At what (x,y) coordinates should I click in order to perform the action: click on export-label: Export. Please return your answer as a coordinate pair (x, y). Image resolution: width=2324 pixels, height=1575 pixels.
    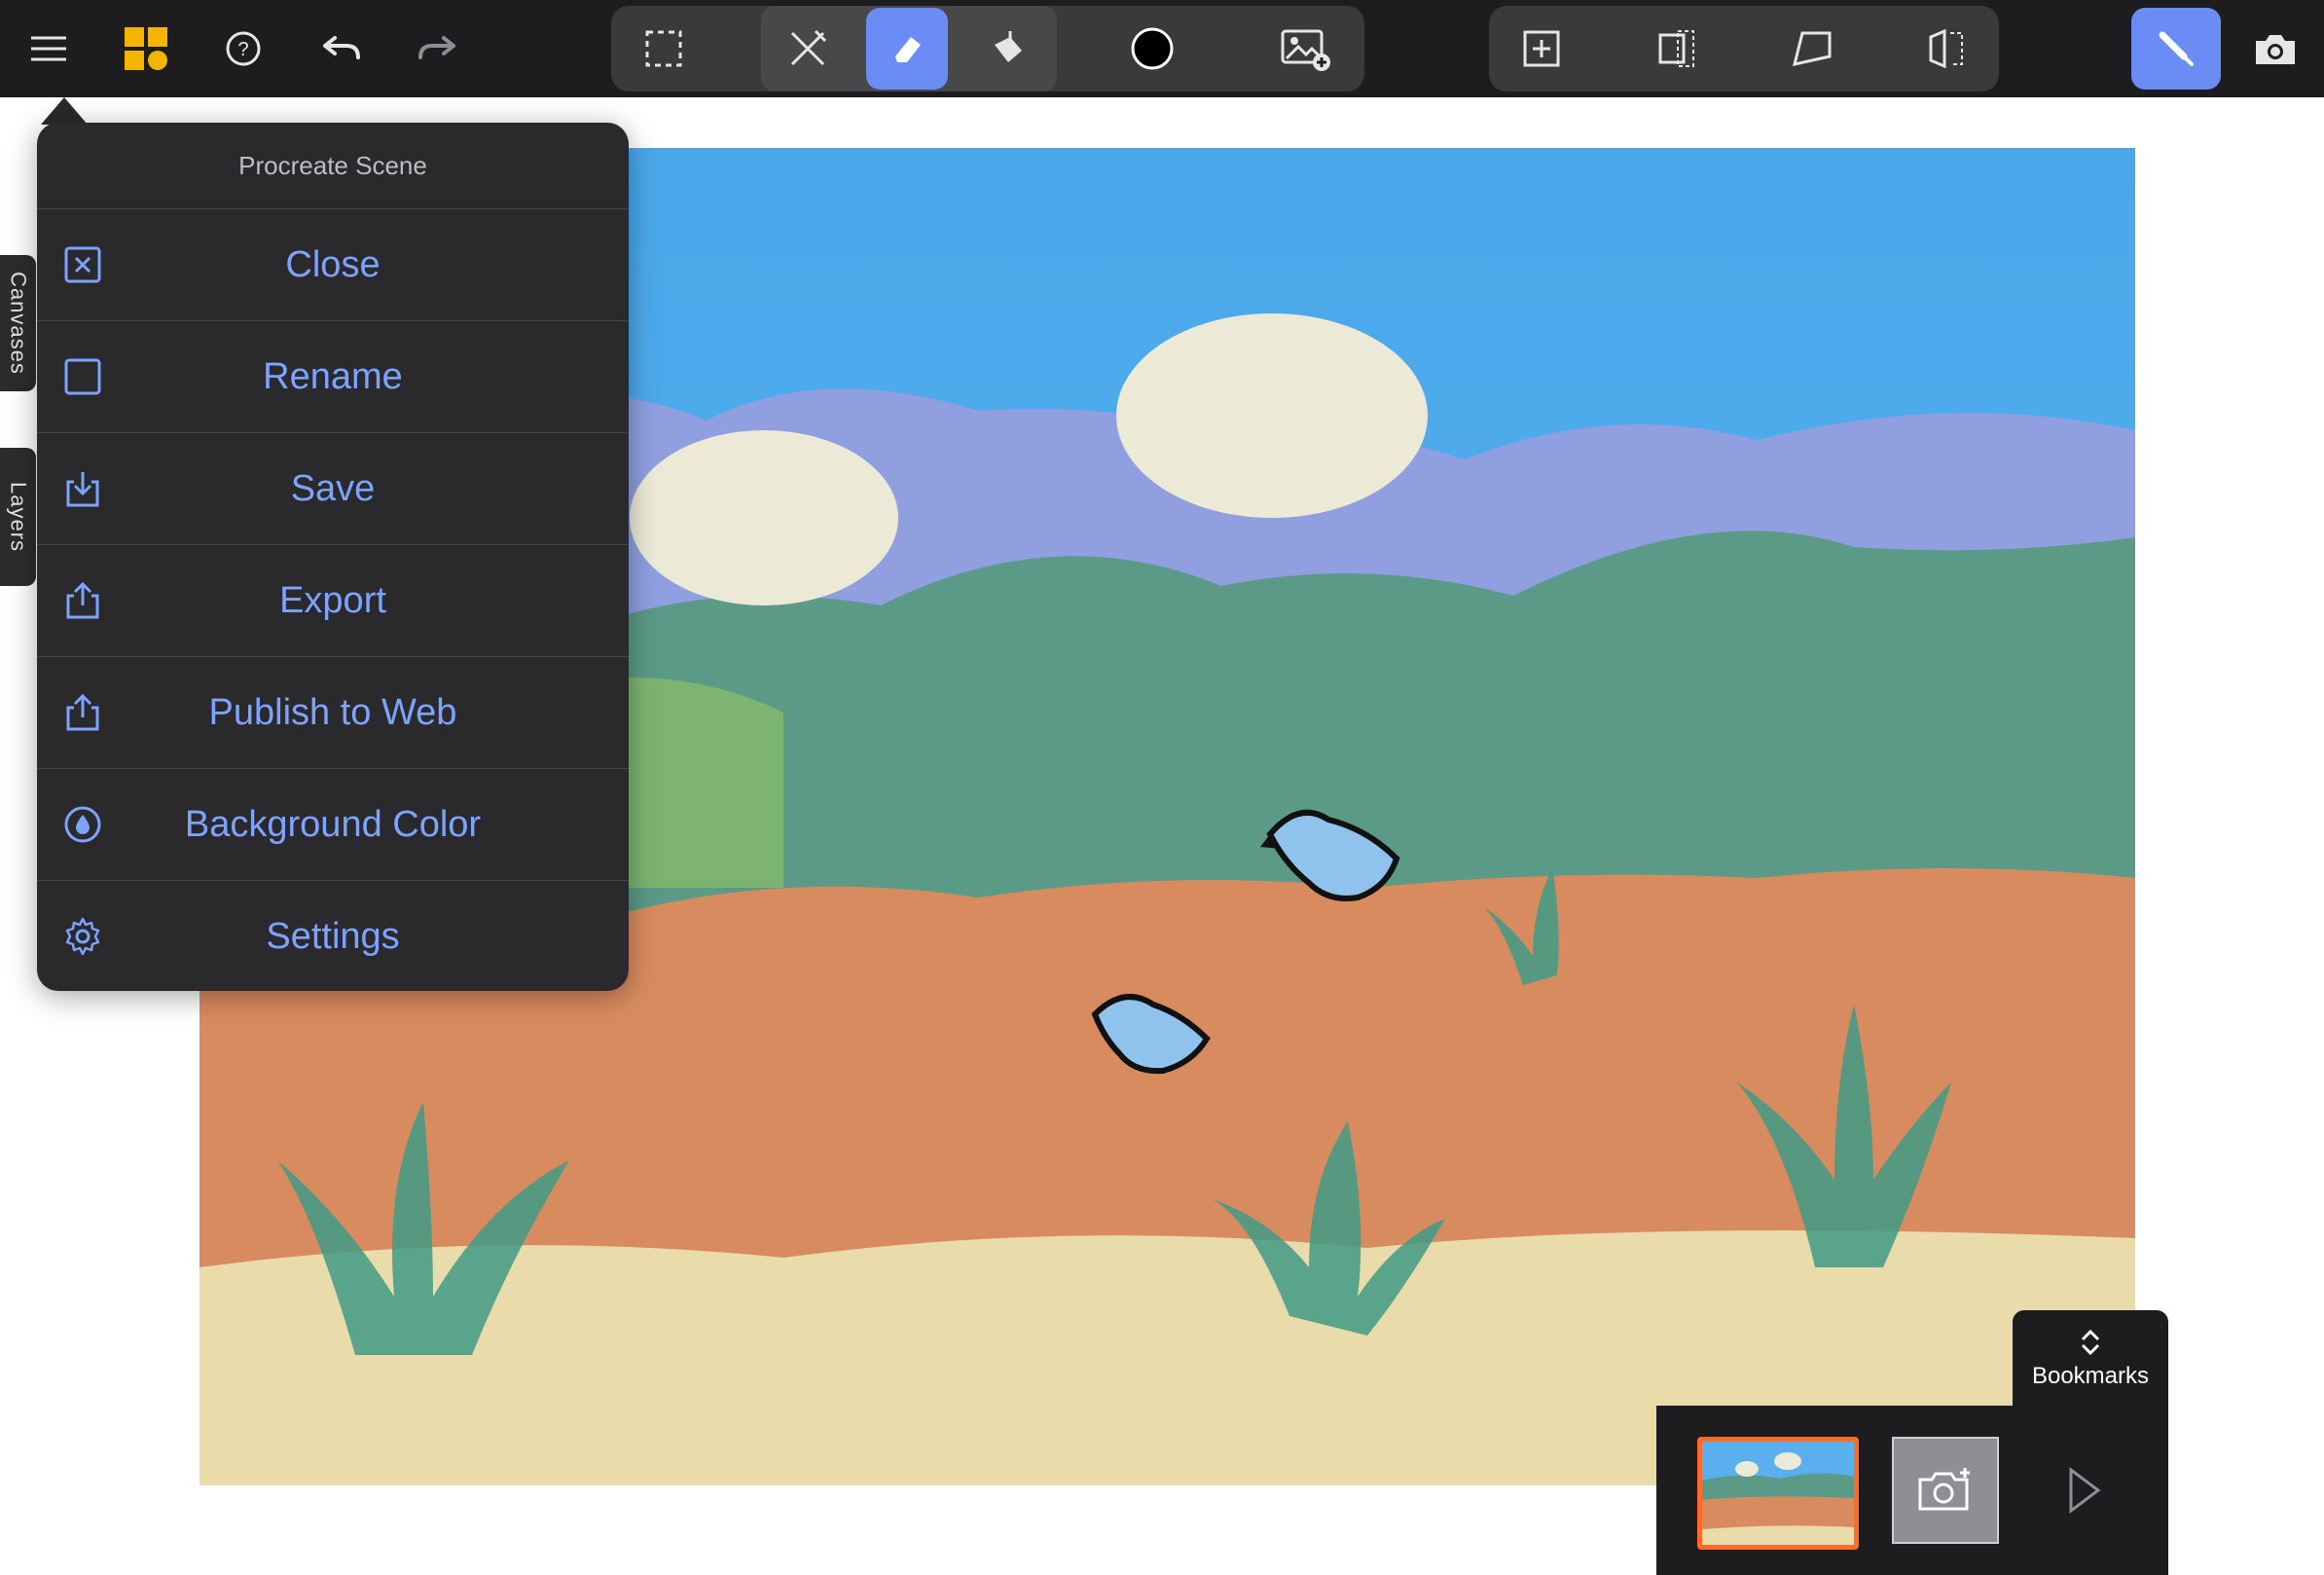
    Looking at the image, I should click on (332, 600).